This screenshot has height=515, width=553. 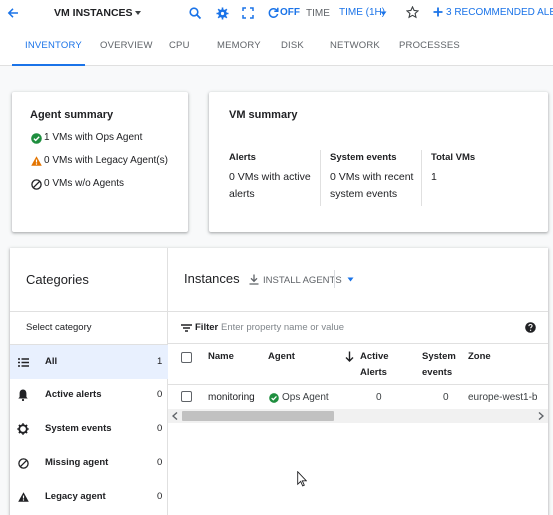 What do you see at coordinates (282, 327) in the screenshot?
I see `filter-input: Enter property name or value` at bounding box center [282, 327].